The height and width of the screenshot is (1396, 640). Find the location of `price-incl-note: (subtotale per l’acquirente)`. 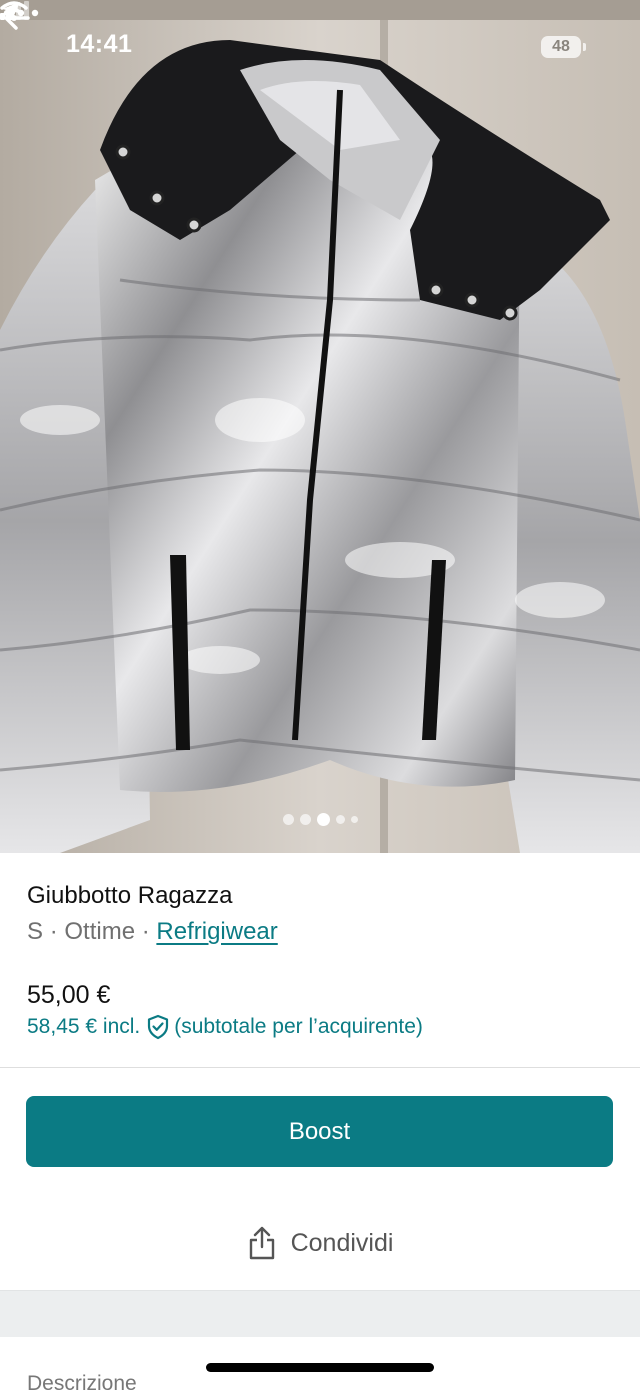

price-incl-note: (subtotale per l’acquirente) is located at coordinates (298, 1026).